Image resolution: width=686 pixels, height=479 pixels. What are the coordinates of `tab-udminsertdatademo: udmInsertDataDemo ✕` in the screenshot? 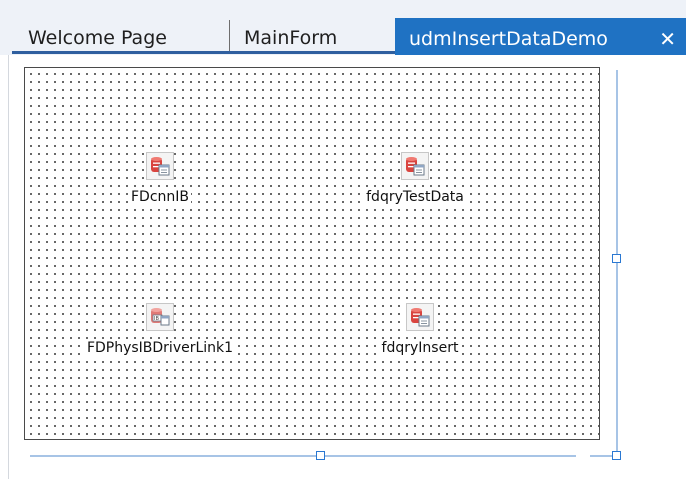 It's located at (540, 36).